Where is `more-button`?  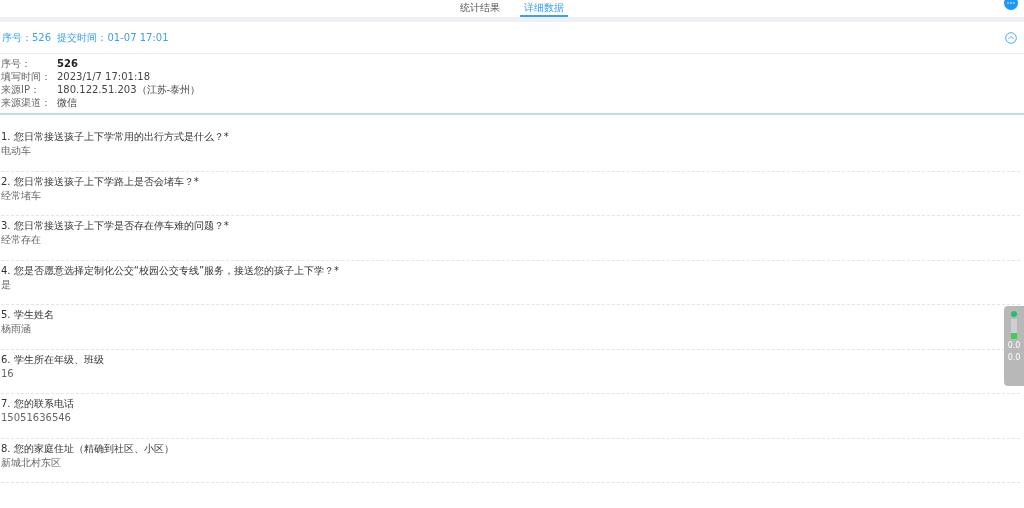 more-button is located at coordinates (1011, 5).